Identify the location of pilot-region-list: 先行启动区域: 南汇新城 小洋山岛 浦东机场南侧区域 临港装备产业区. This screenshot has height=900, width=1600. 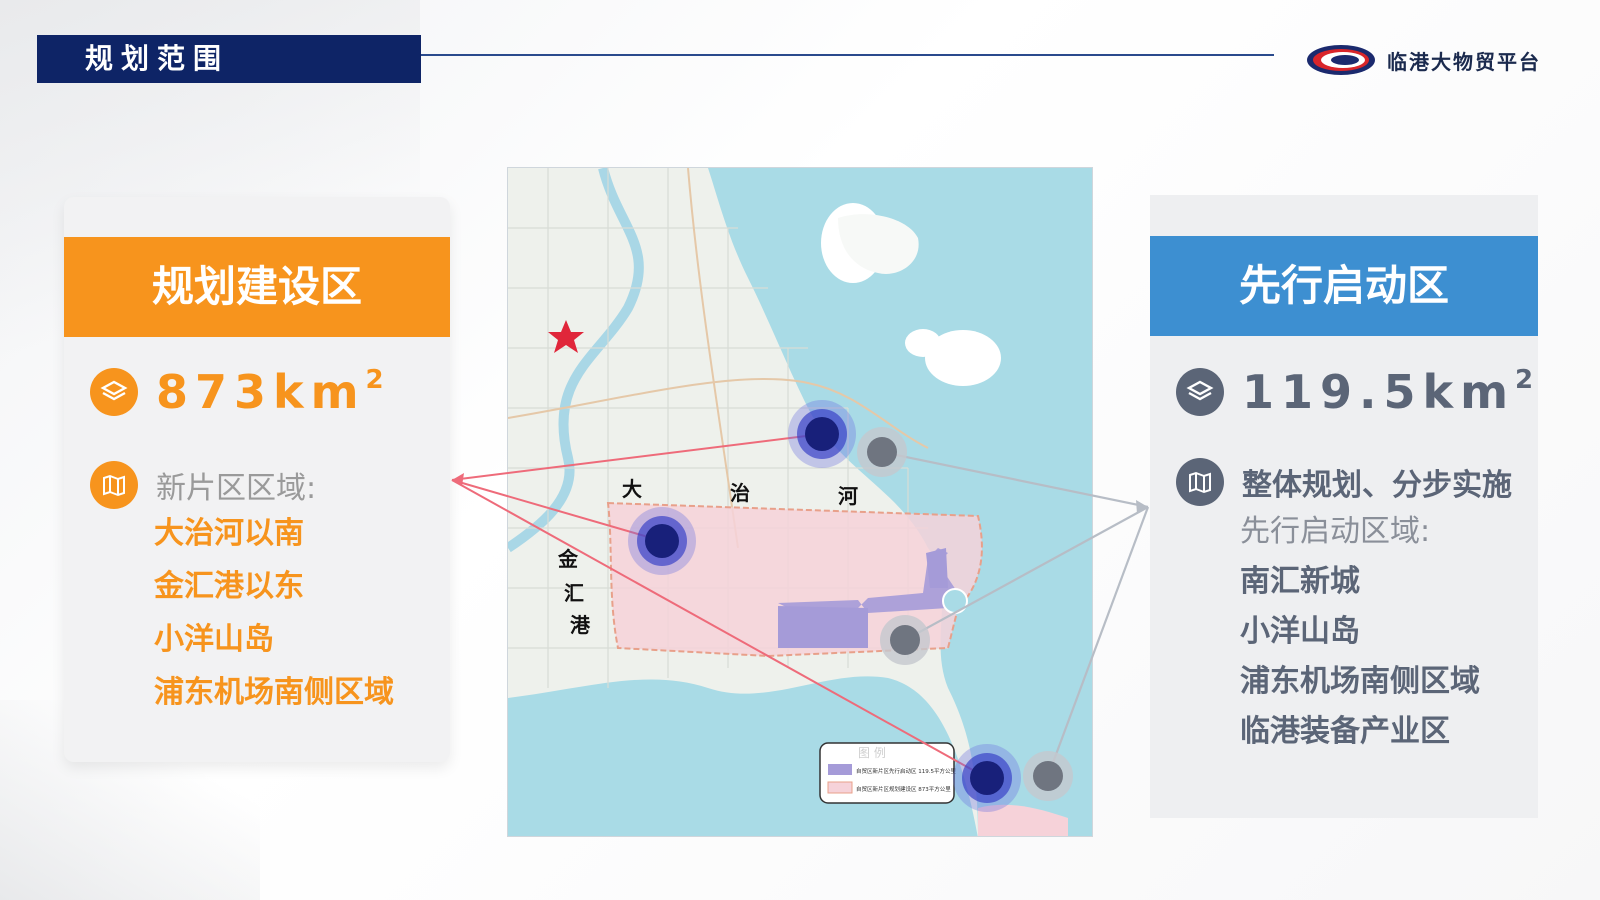
(1360, 632).